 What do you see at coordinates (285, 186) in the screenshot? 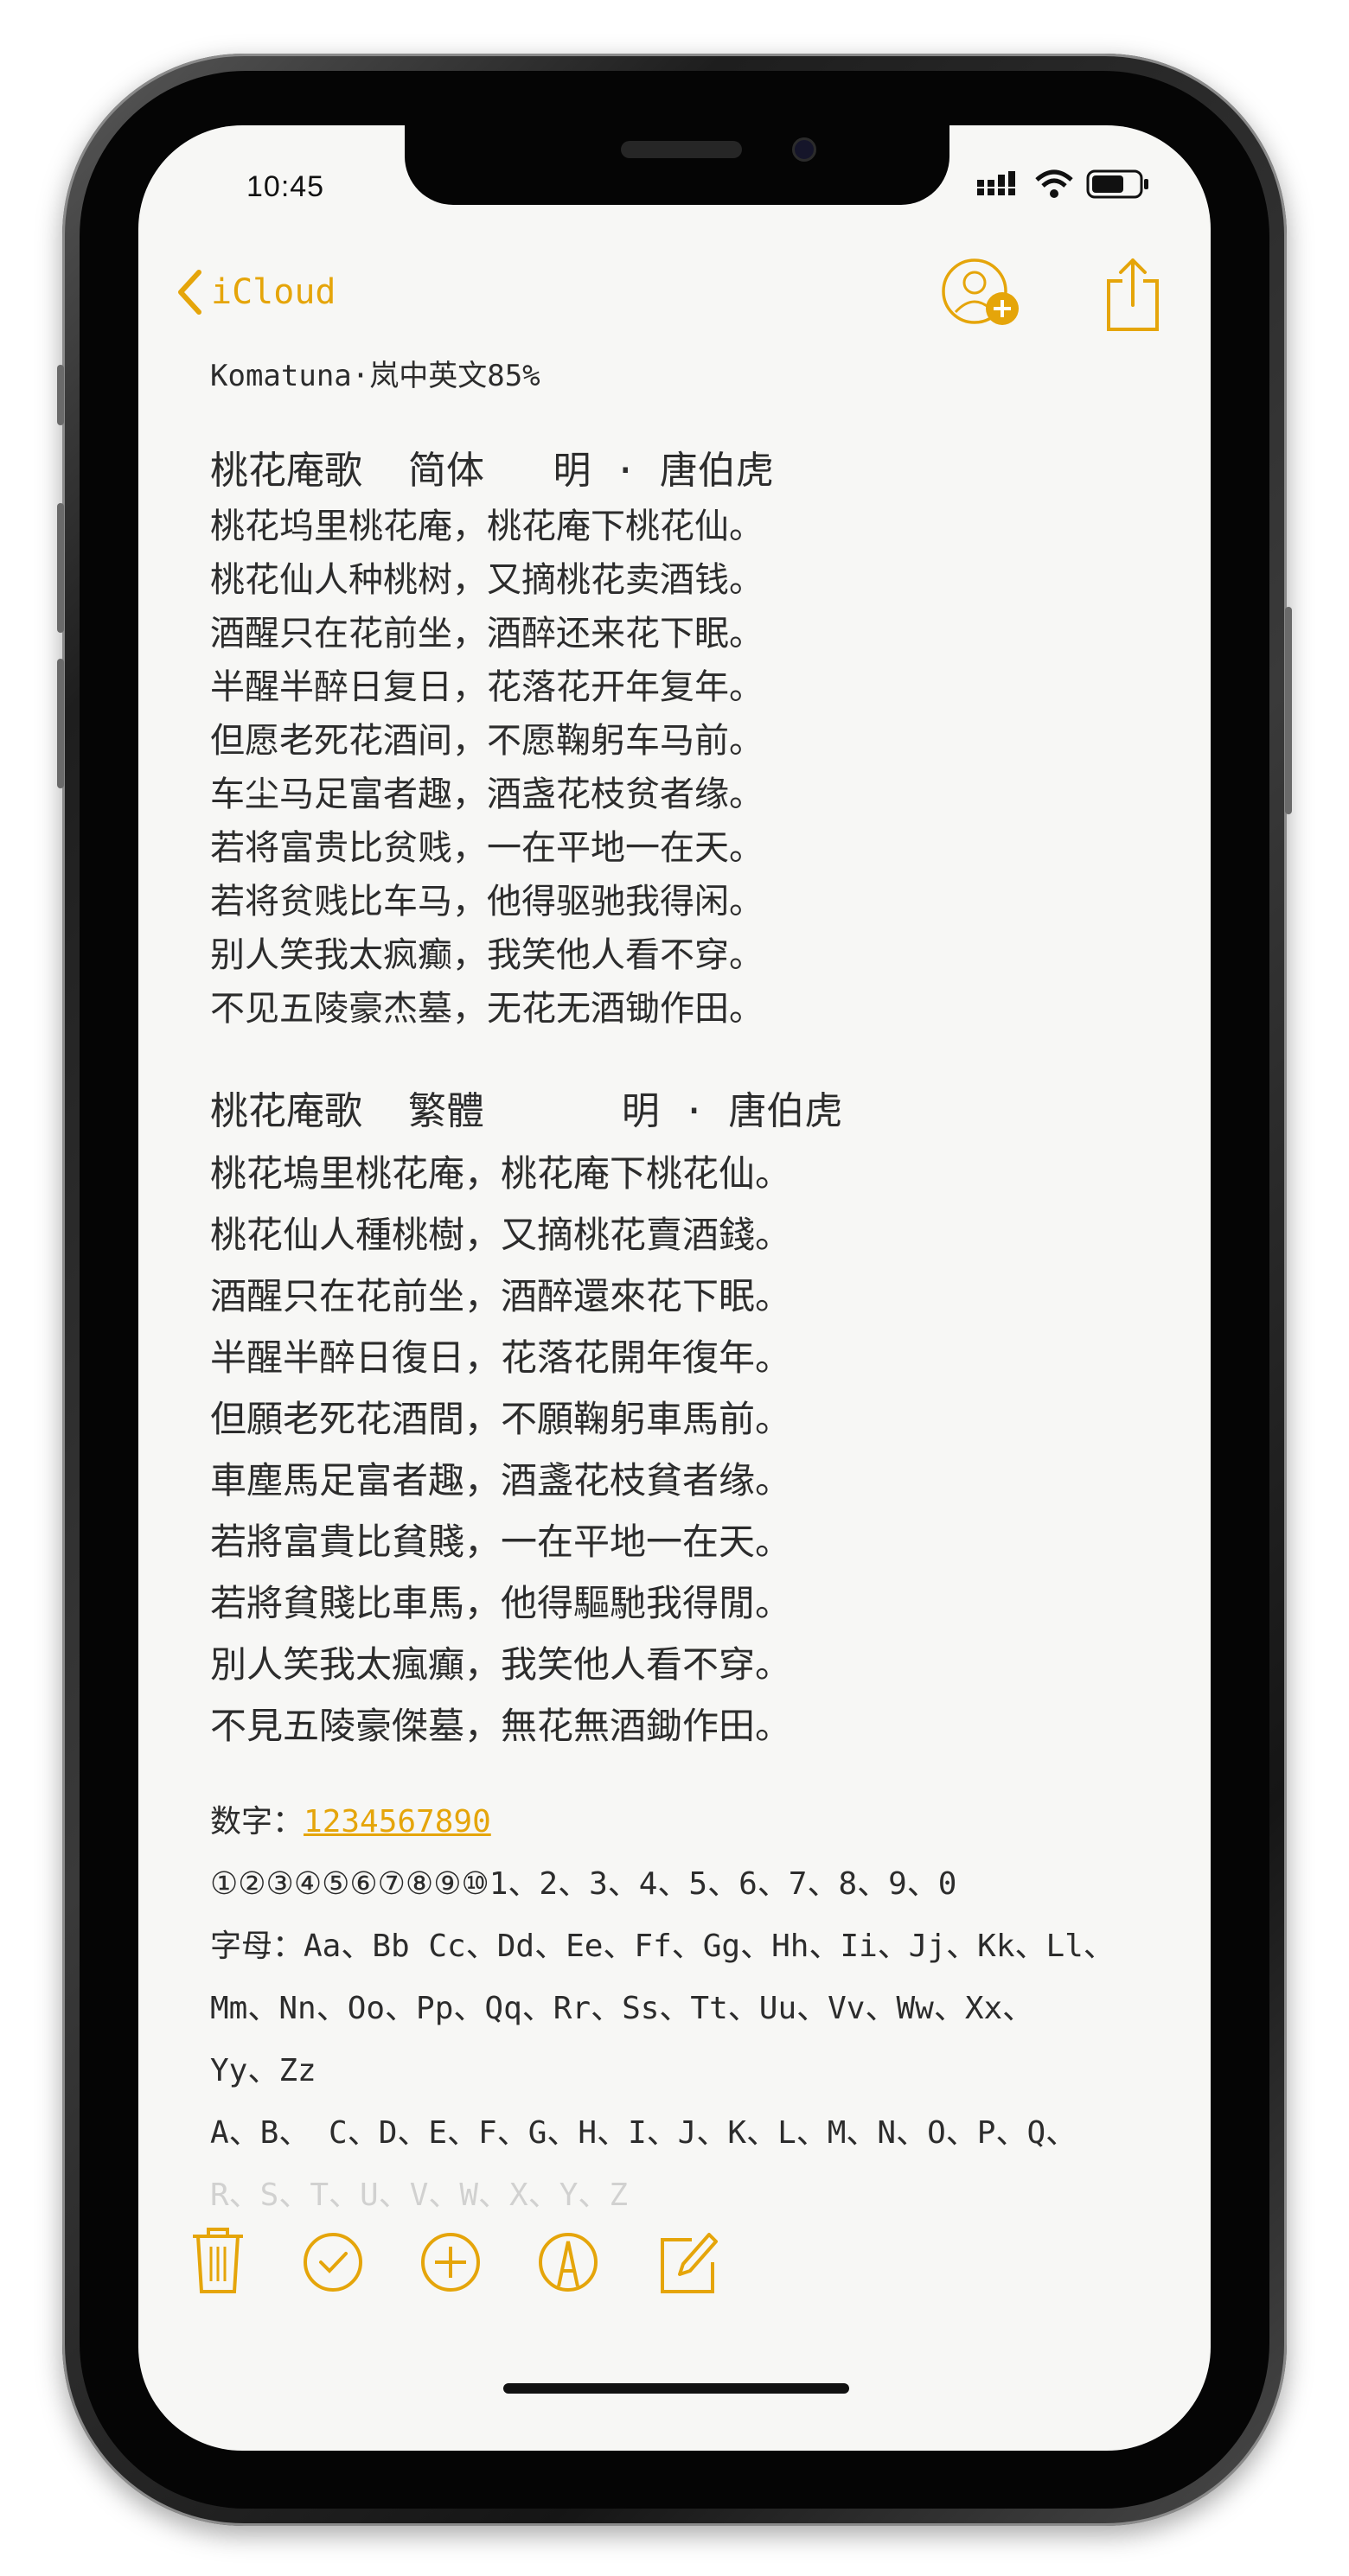
I see `status-time: 10:45` at bounding box center [285, 186].